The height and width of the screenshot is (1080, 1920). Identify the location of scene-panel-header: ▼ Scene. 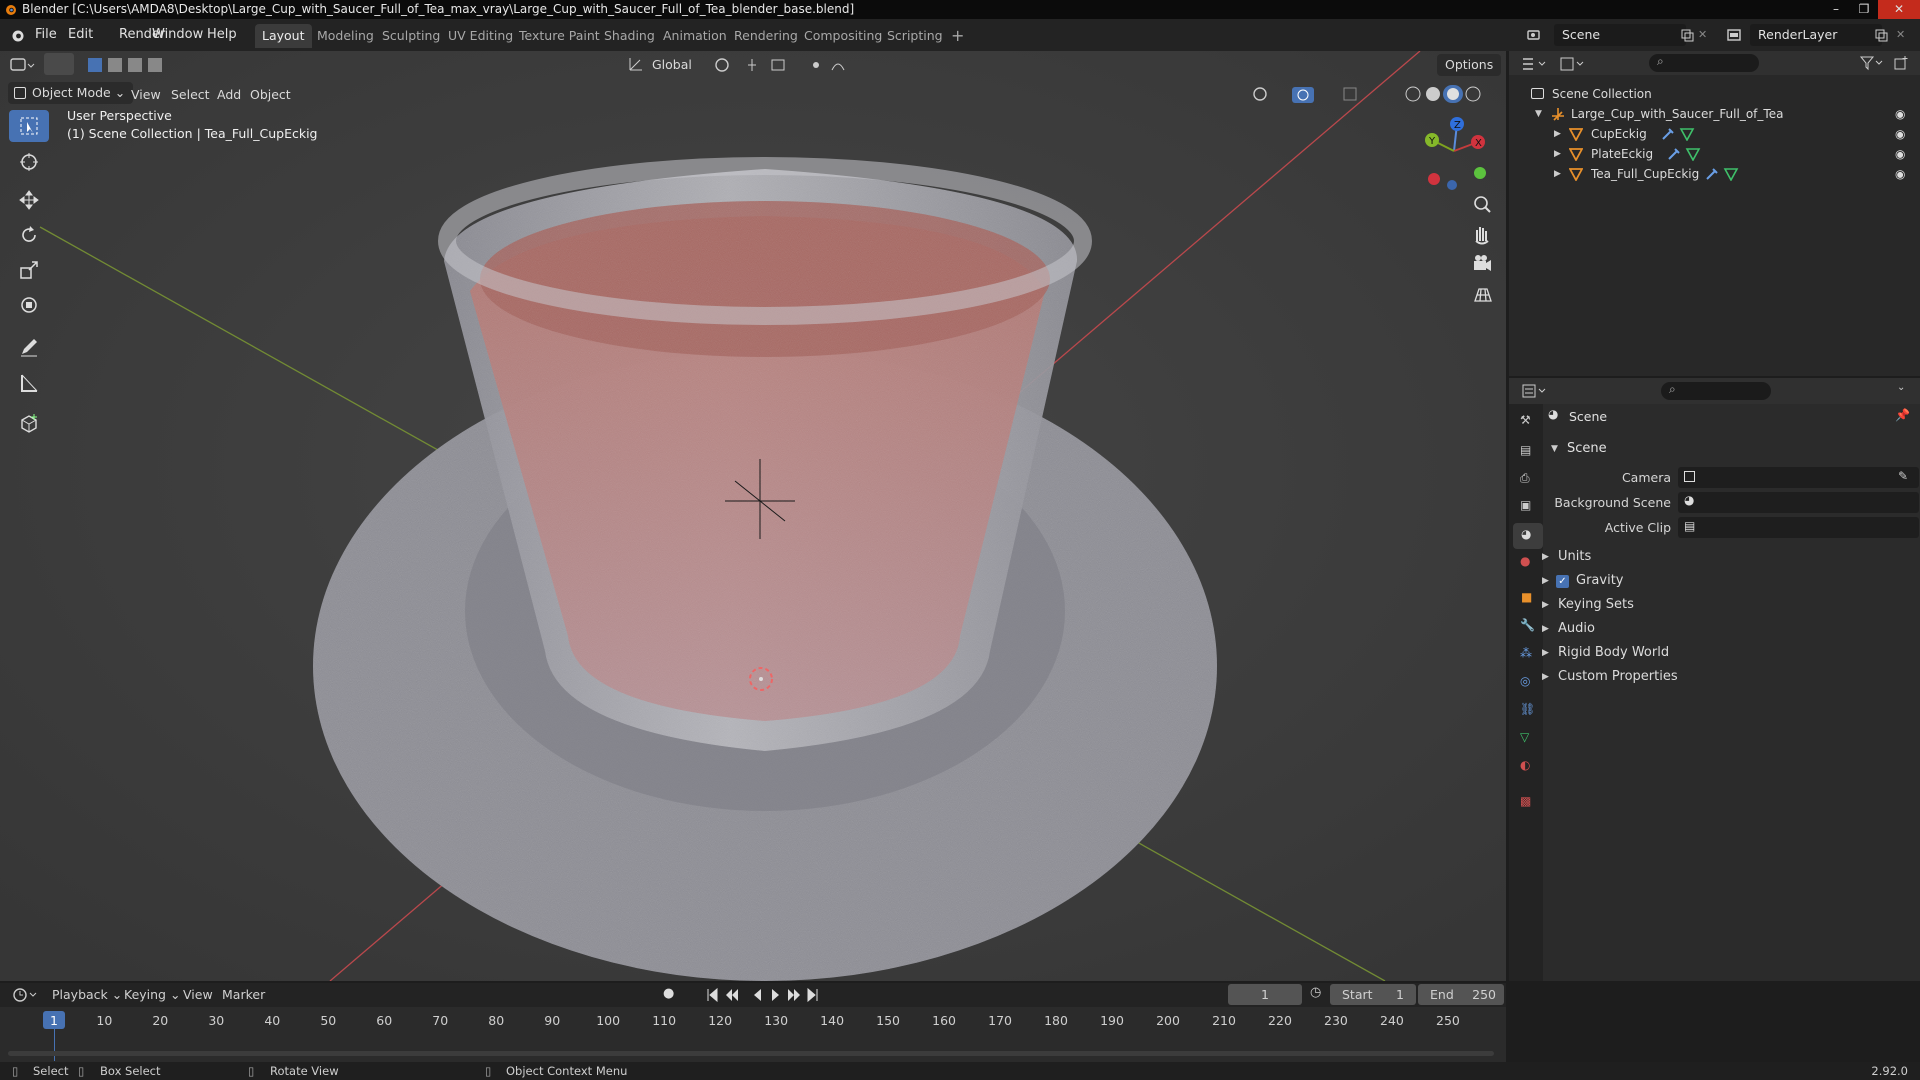
(1733, 449).